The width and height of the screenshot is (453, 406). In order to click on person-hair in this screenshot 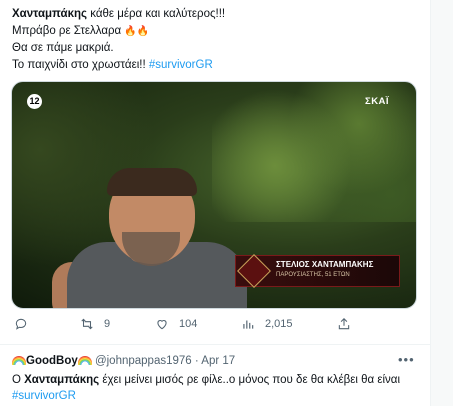, I will do `click(152, 182)`.